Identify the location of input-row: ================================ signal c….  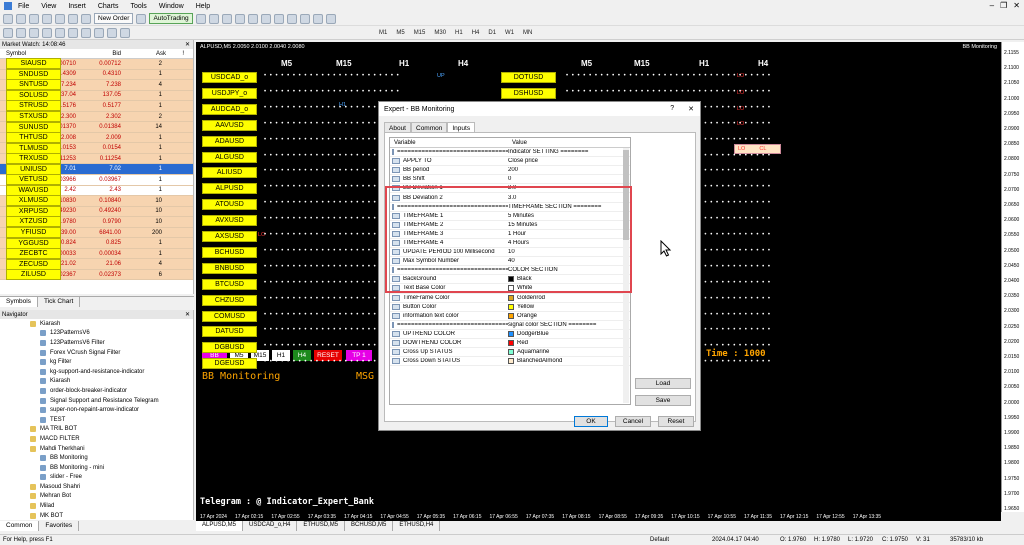
(510, 325).